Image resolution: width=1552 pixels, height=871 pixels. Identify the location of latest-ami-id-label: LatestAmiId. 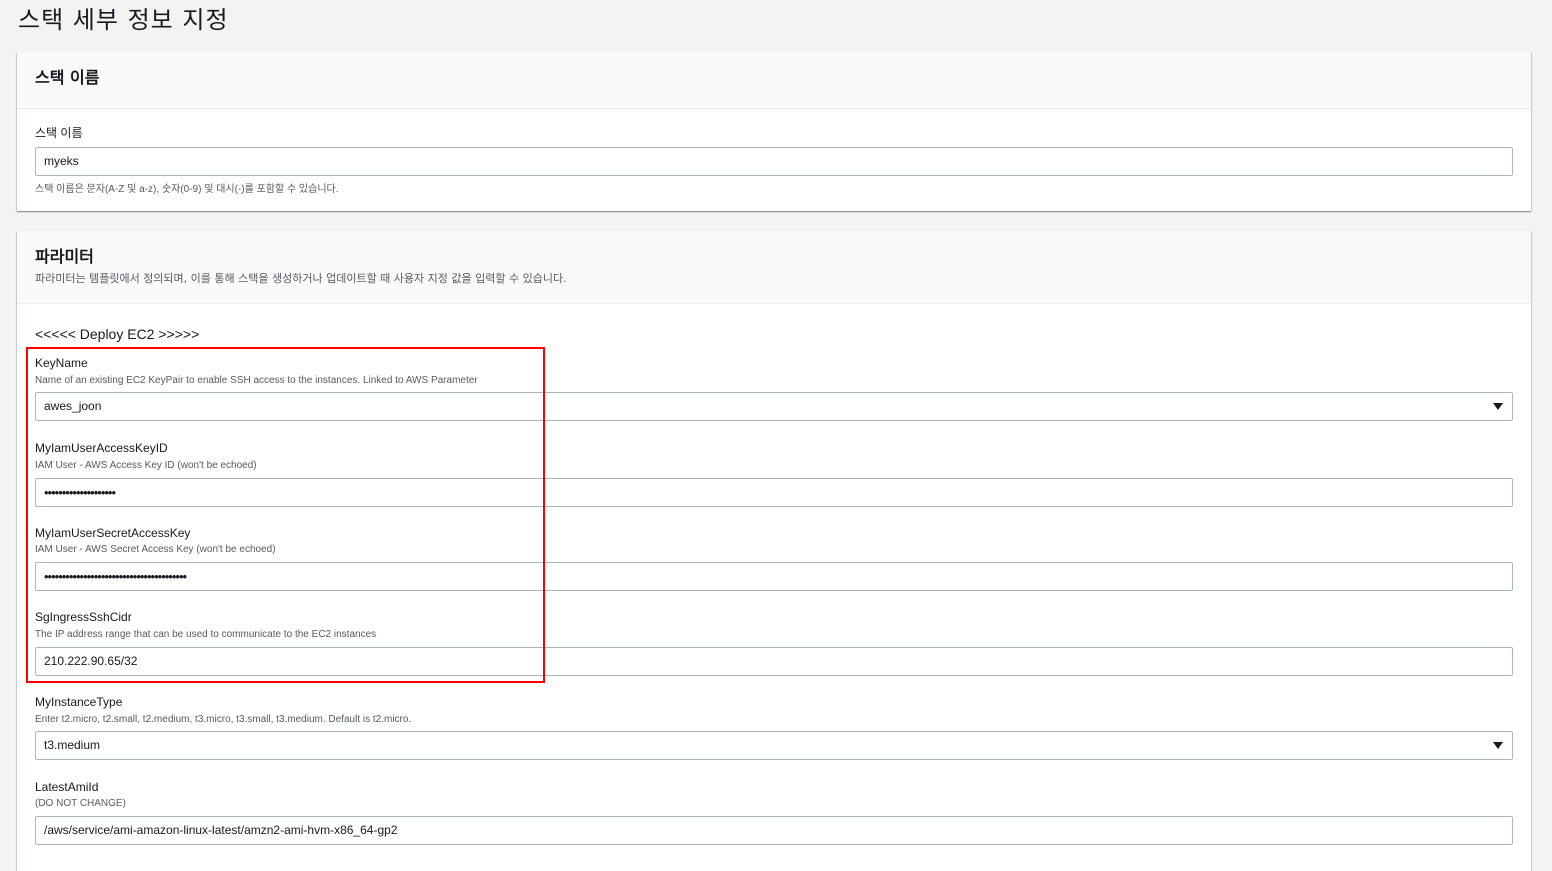
(67, 787).